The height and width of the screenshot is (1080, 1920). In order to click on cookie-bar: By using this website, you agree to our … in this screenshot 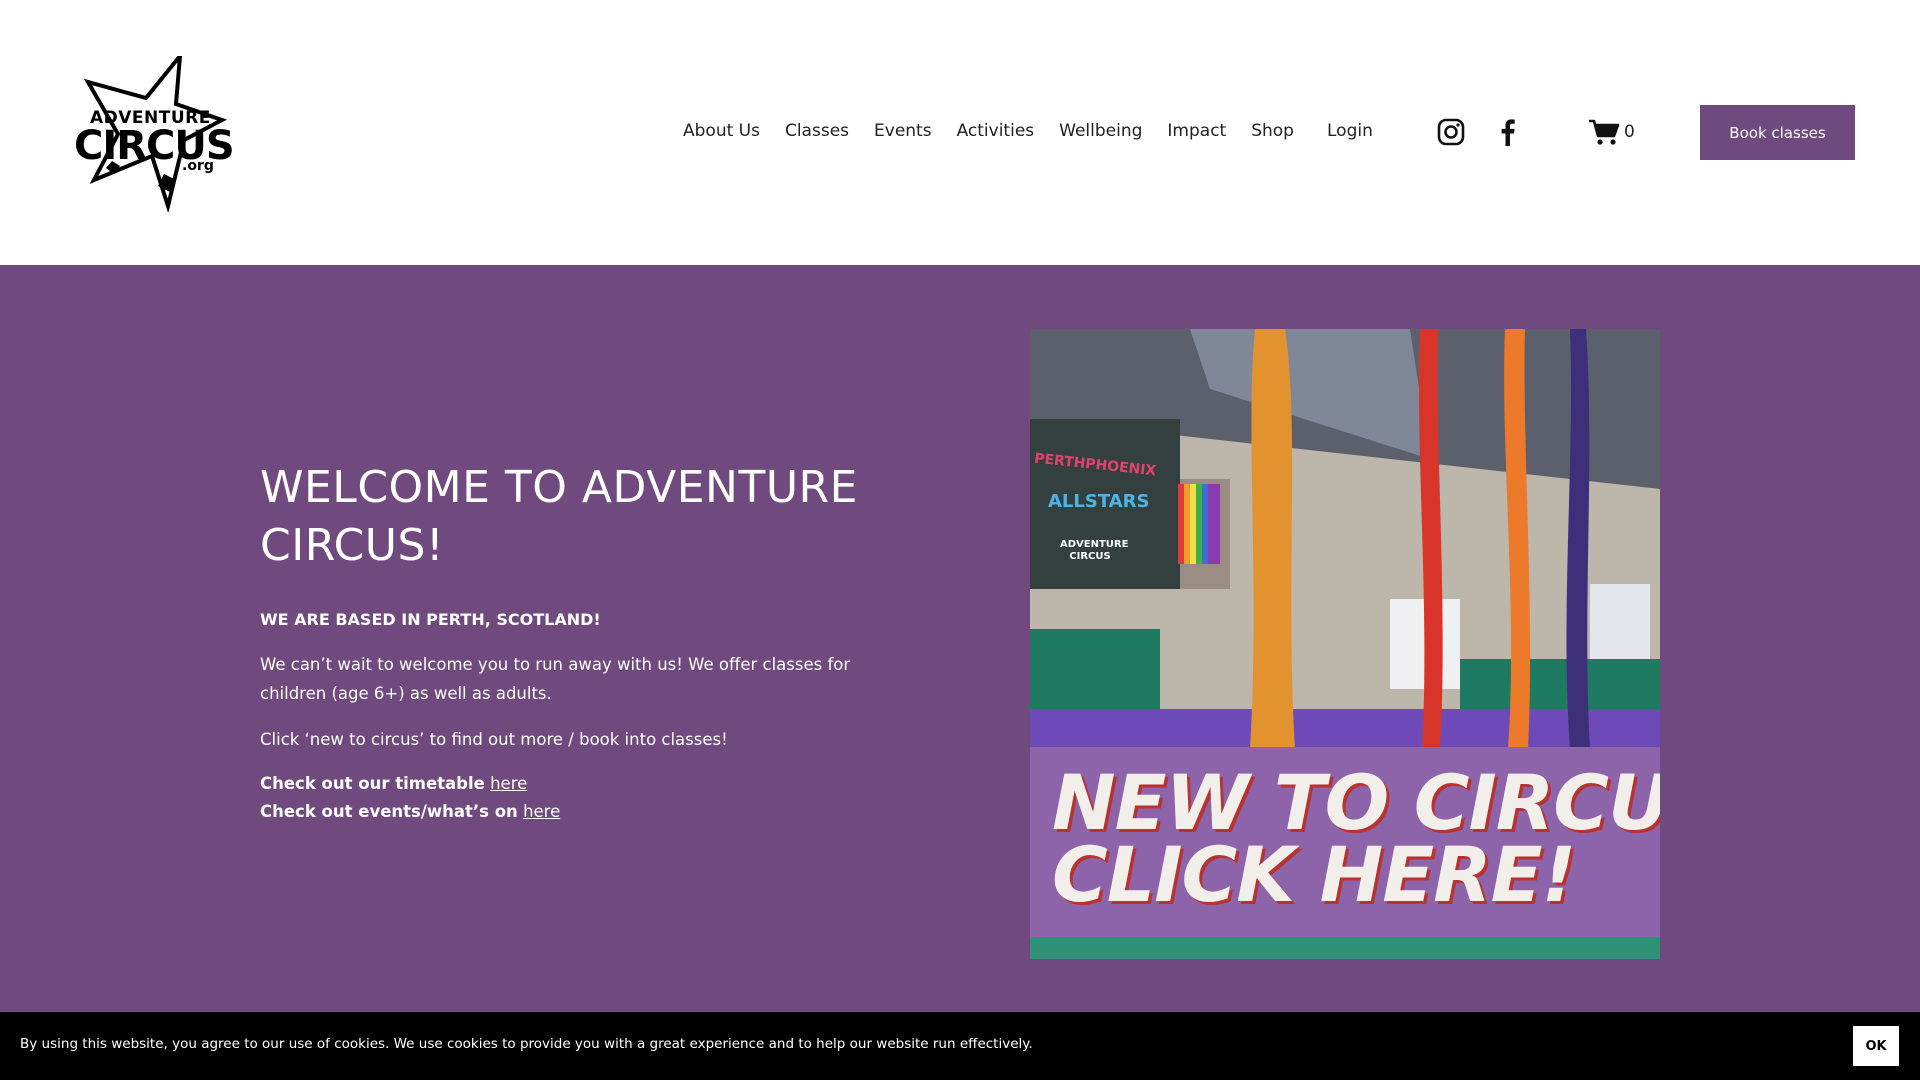, I will do `click(960, 1046)`.